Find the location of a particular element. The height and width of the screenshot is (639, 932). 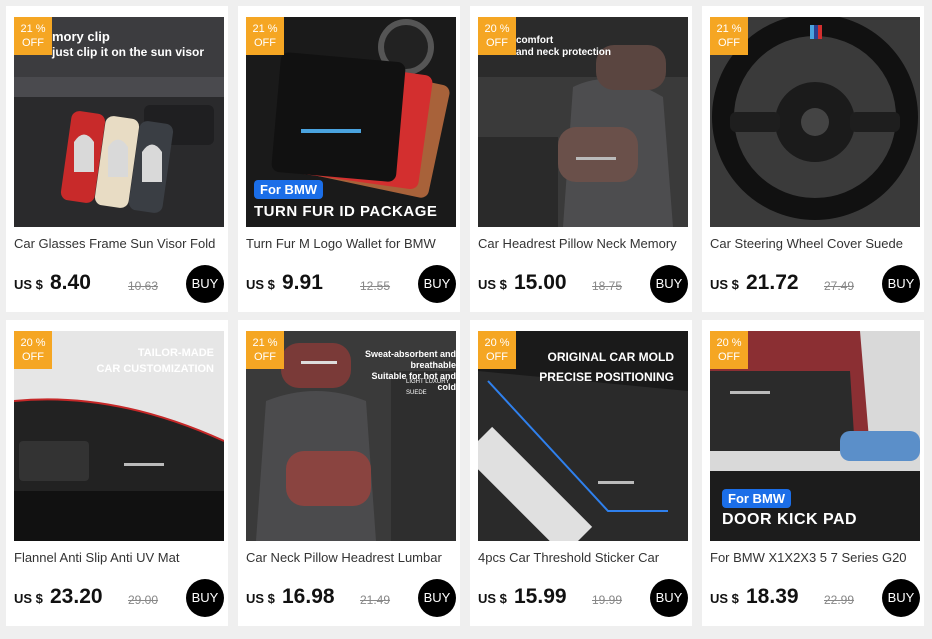

sale-price: 8.40 is located at coordinates (70, 282).